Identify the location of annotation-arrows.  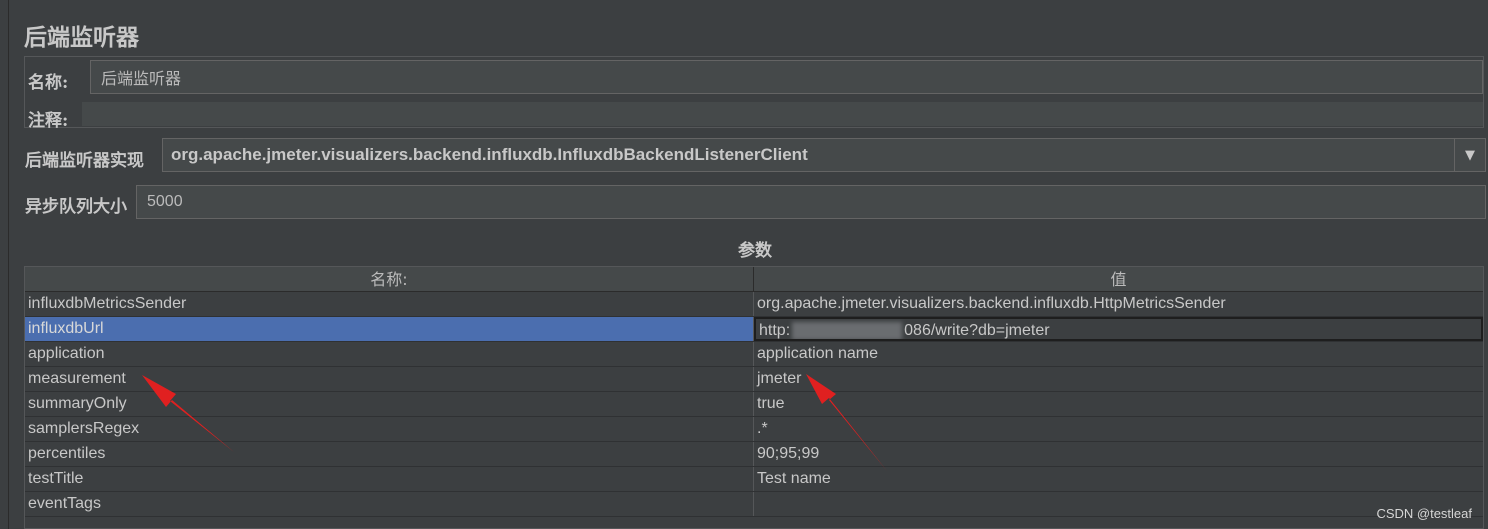
(514, 422).